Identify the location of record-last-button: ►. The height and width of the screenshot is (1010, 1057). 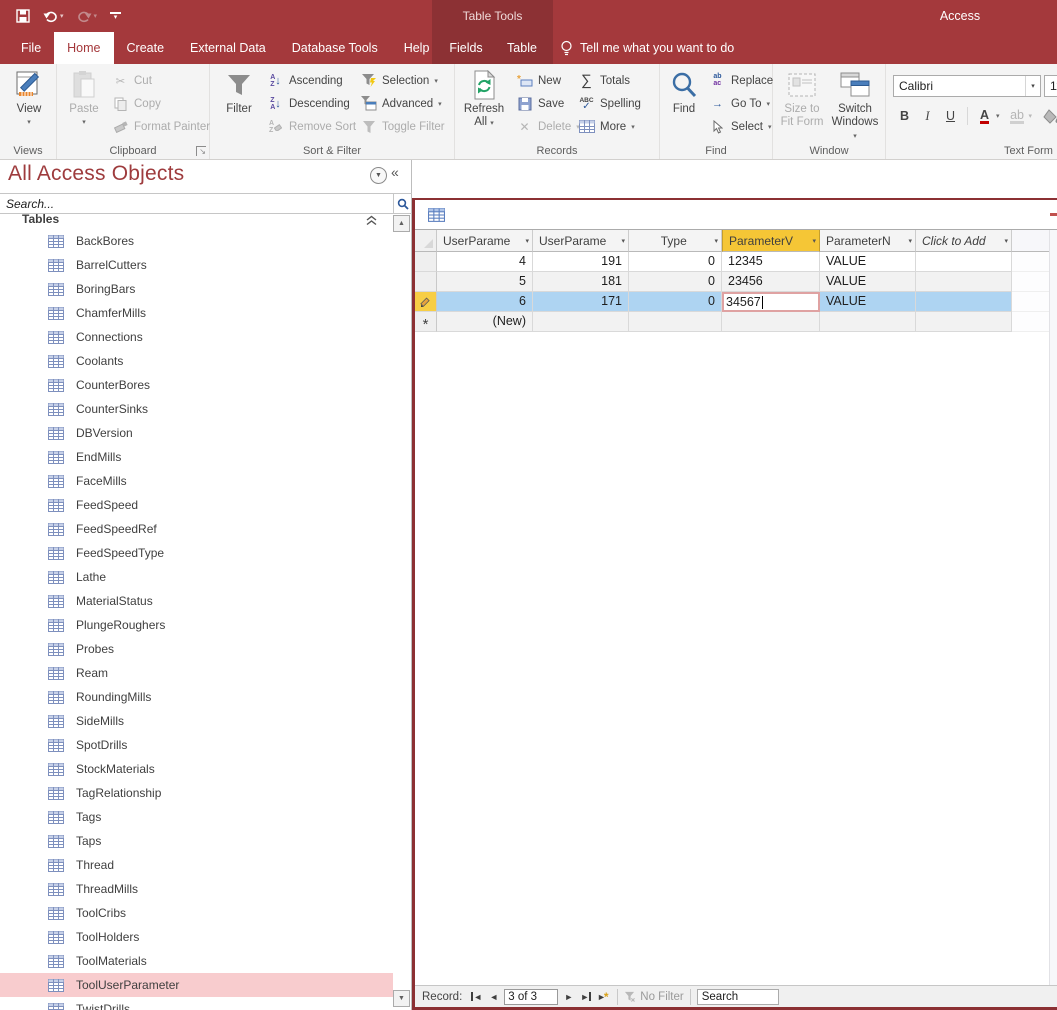
(585, 997).